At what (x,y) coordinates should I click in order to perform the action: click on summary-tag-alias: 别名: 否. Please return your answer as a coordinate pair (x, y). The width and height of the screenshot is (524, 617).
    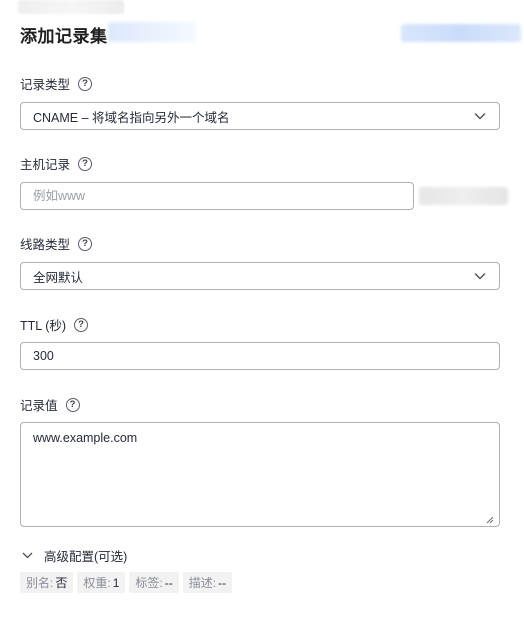
    Looking at the image, I should click on (47, 582).